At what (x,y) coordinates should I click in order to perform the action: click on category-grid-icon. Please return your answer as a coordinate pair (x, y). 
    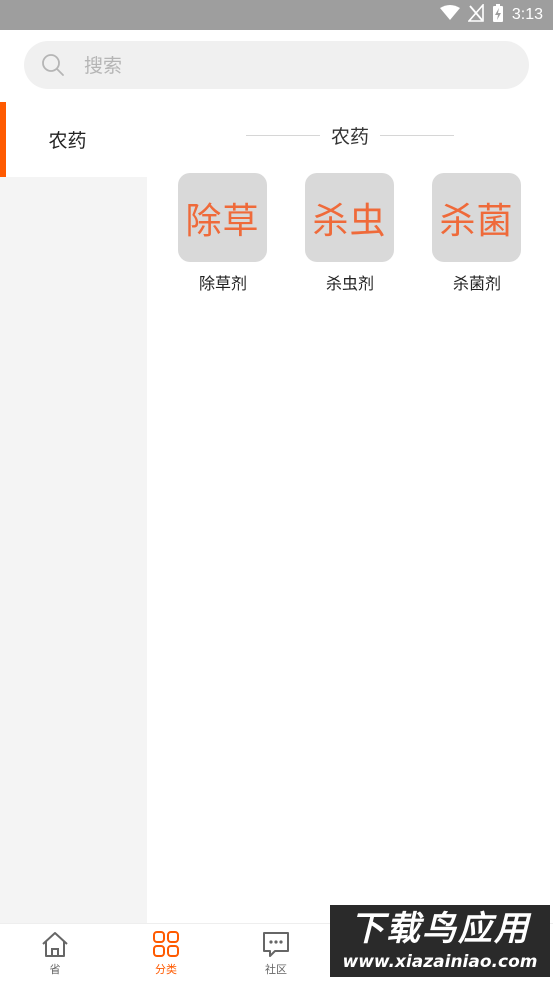
    Looking at the image, I should click on (166, 944).